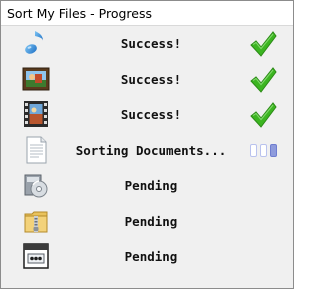 This screenshot has width=320, height=289. What do you see at coordinates (36, 79) in the screenshot?
I see `photo-album-icon` at bounding box center [36, 79].